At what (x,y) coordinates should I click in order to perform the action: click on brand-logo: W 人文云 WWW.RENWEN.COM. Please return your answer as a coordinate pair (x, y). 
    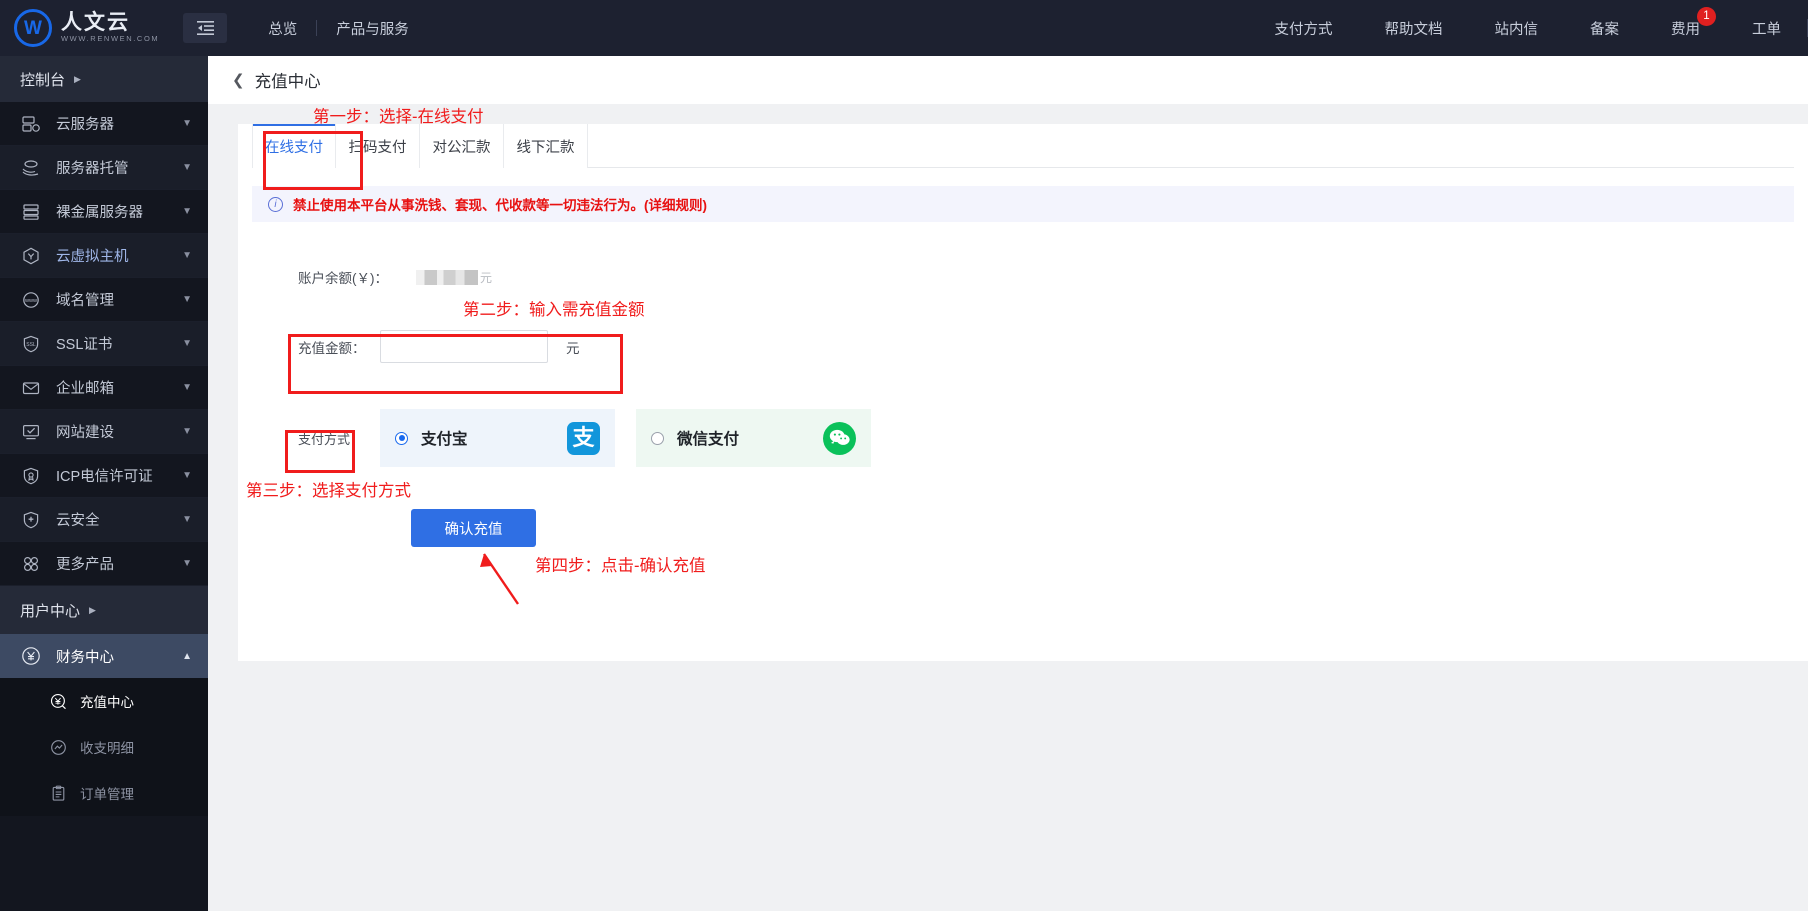
    Looking at the image, I should click on (86, 28).